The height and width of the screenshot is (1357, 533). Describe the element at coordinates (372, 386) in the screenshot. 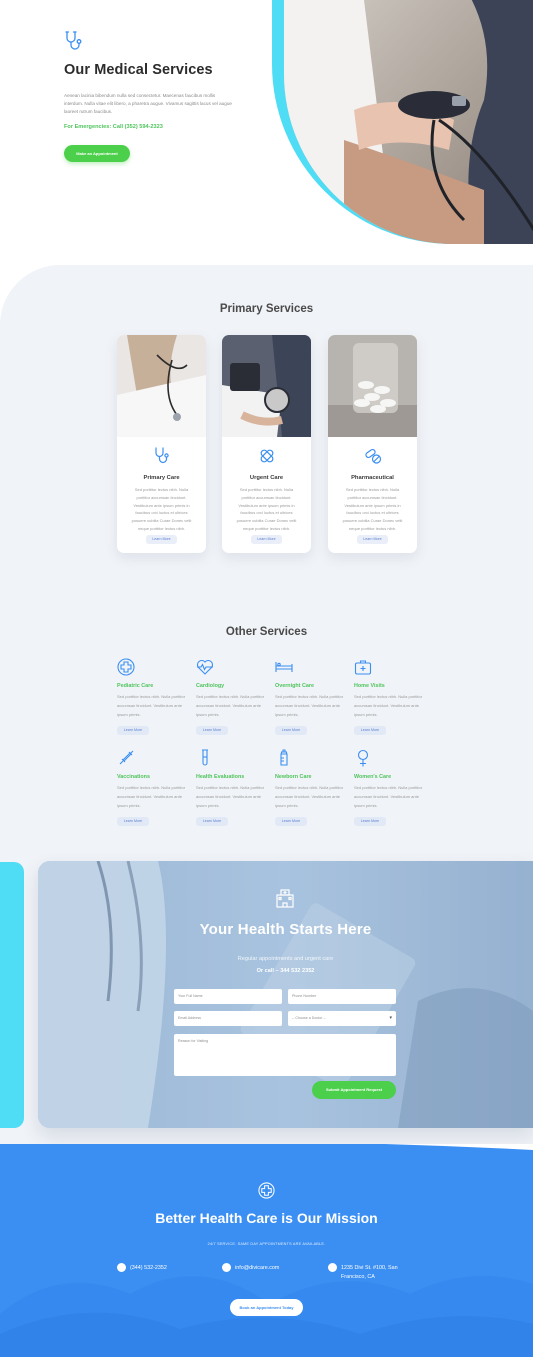

I see `pills-photo` at that location.